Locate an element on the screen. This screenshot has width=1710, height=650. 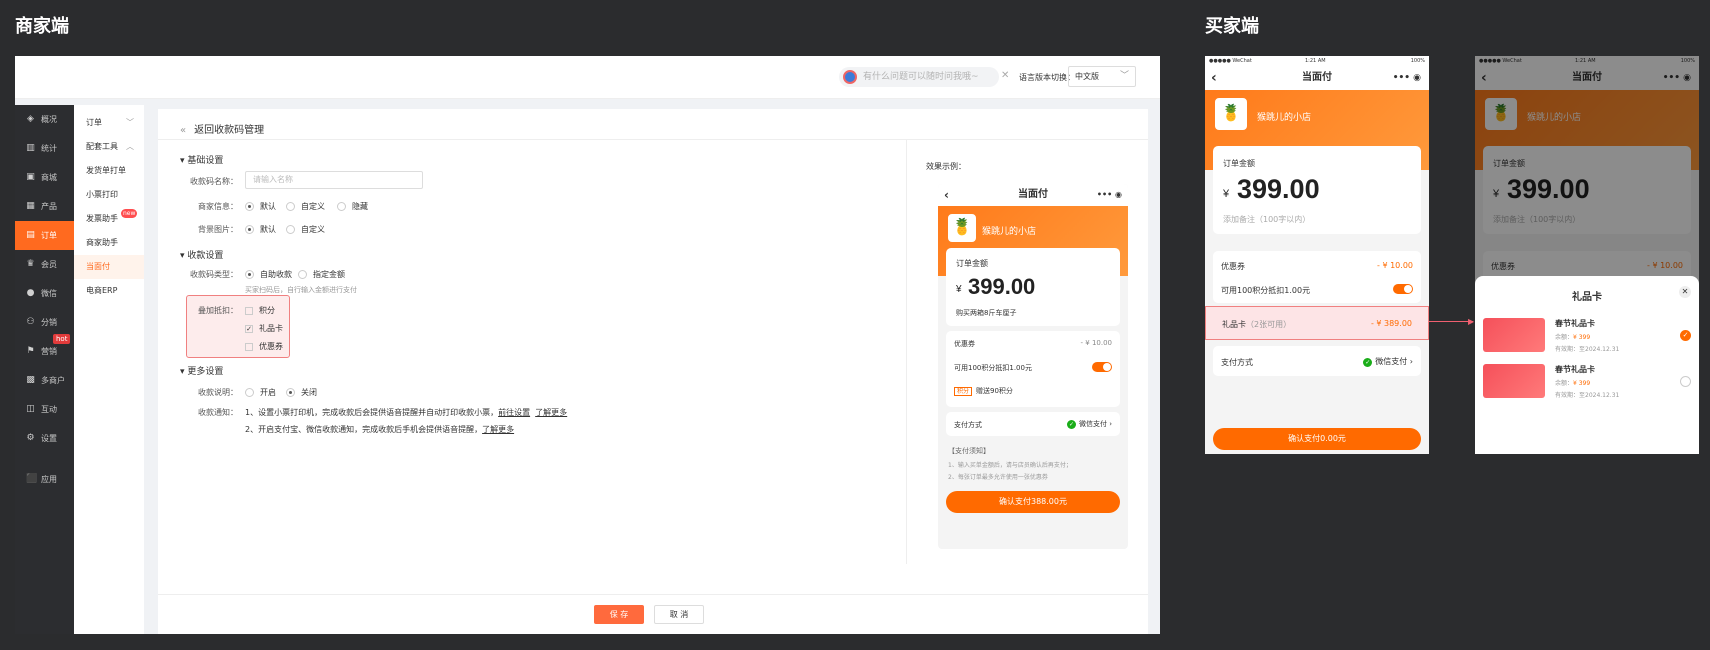
sidebar-item-label: 设置 is located at coordinates (49, 438).